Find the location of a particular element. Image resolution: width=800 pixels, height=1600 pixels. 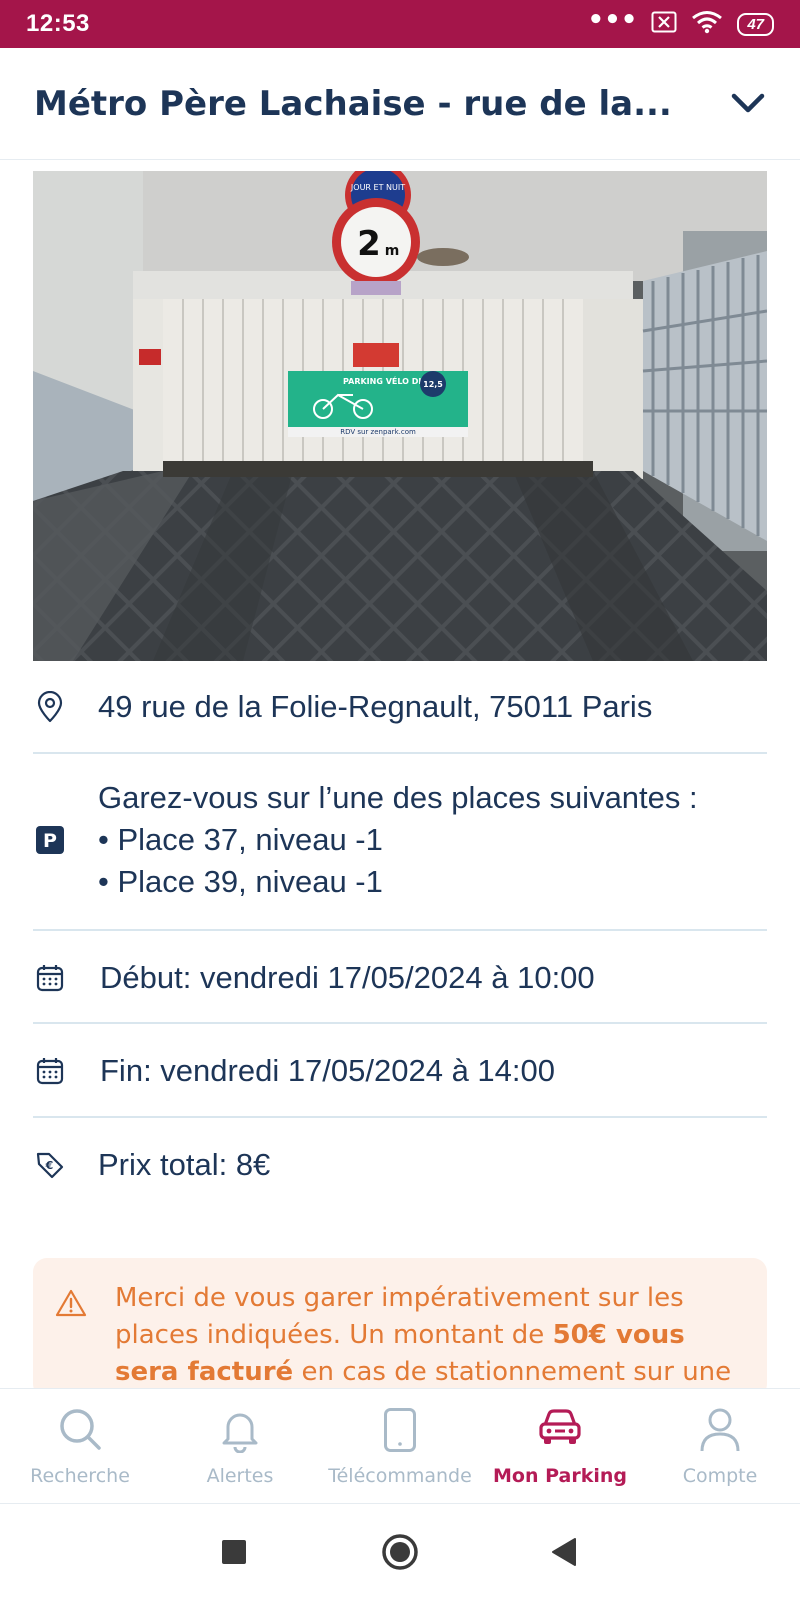

back-button is located at coordinates (564, 1554).